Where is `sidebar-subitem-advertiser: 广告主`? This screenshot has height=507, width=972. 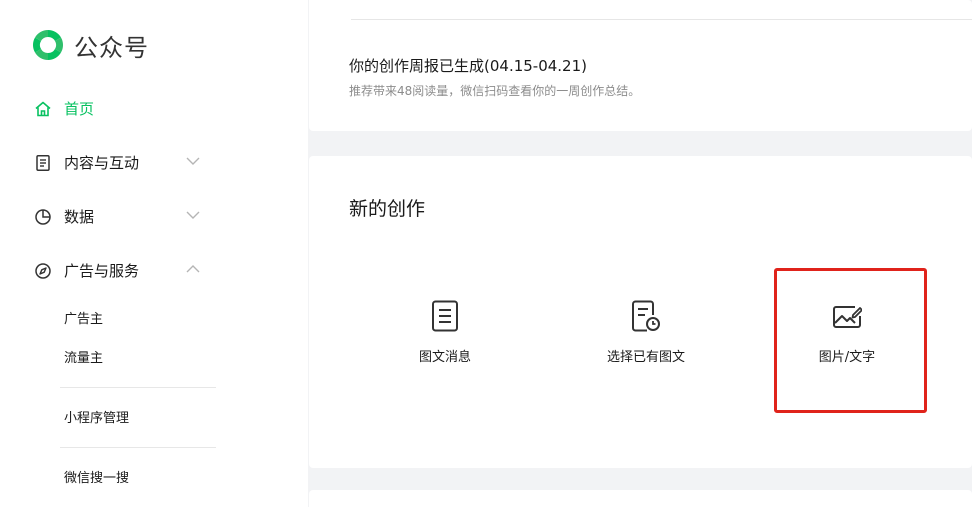
sidebar-subitem-advertiser: 广告主 is located at coordinates (83, 317).